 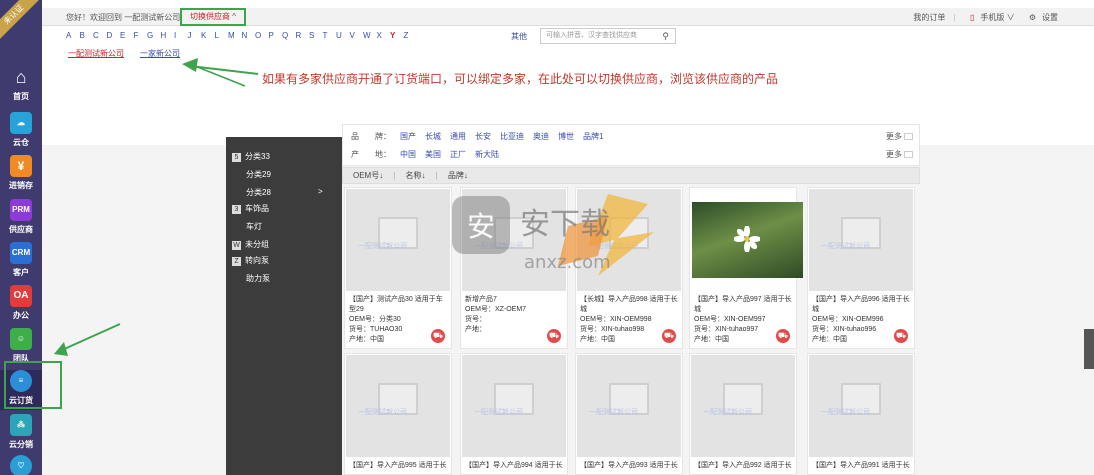 What do you see at coordinates (458, 154) in the screenshot?
I see `origin-option: 正厂` at bounding box center [458, 154].